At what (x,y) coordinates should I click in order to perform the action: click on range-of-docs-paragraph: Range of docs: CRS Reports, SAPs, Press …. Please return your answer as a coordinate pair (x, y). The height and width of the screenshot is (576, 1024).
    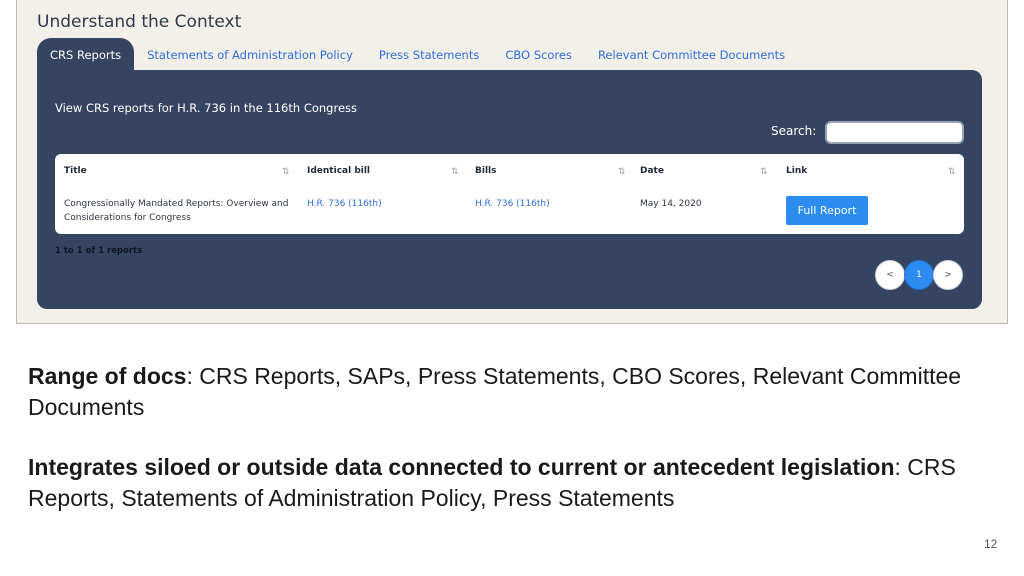
    Looking at the image, I should click on (508, 392).